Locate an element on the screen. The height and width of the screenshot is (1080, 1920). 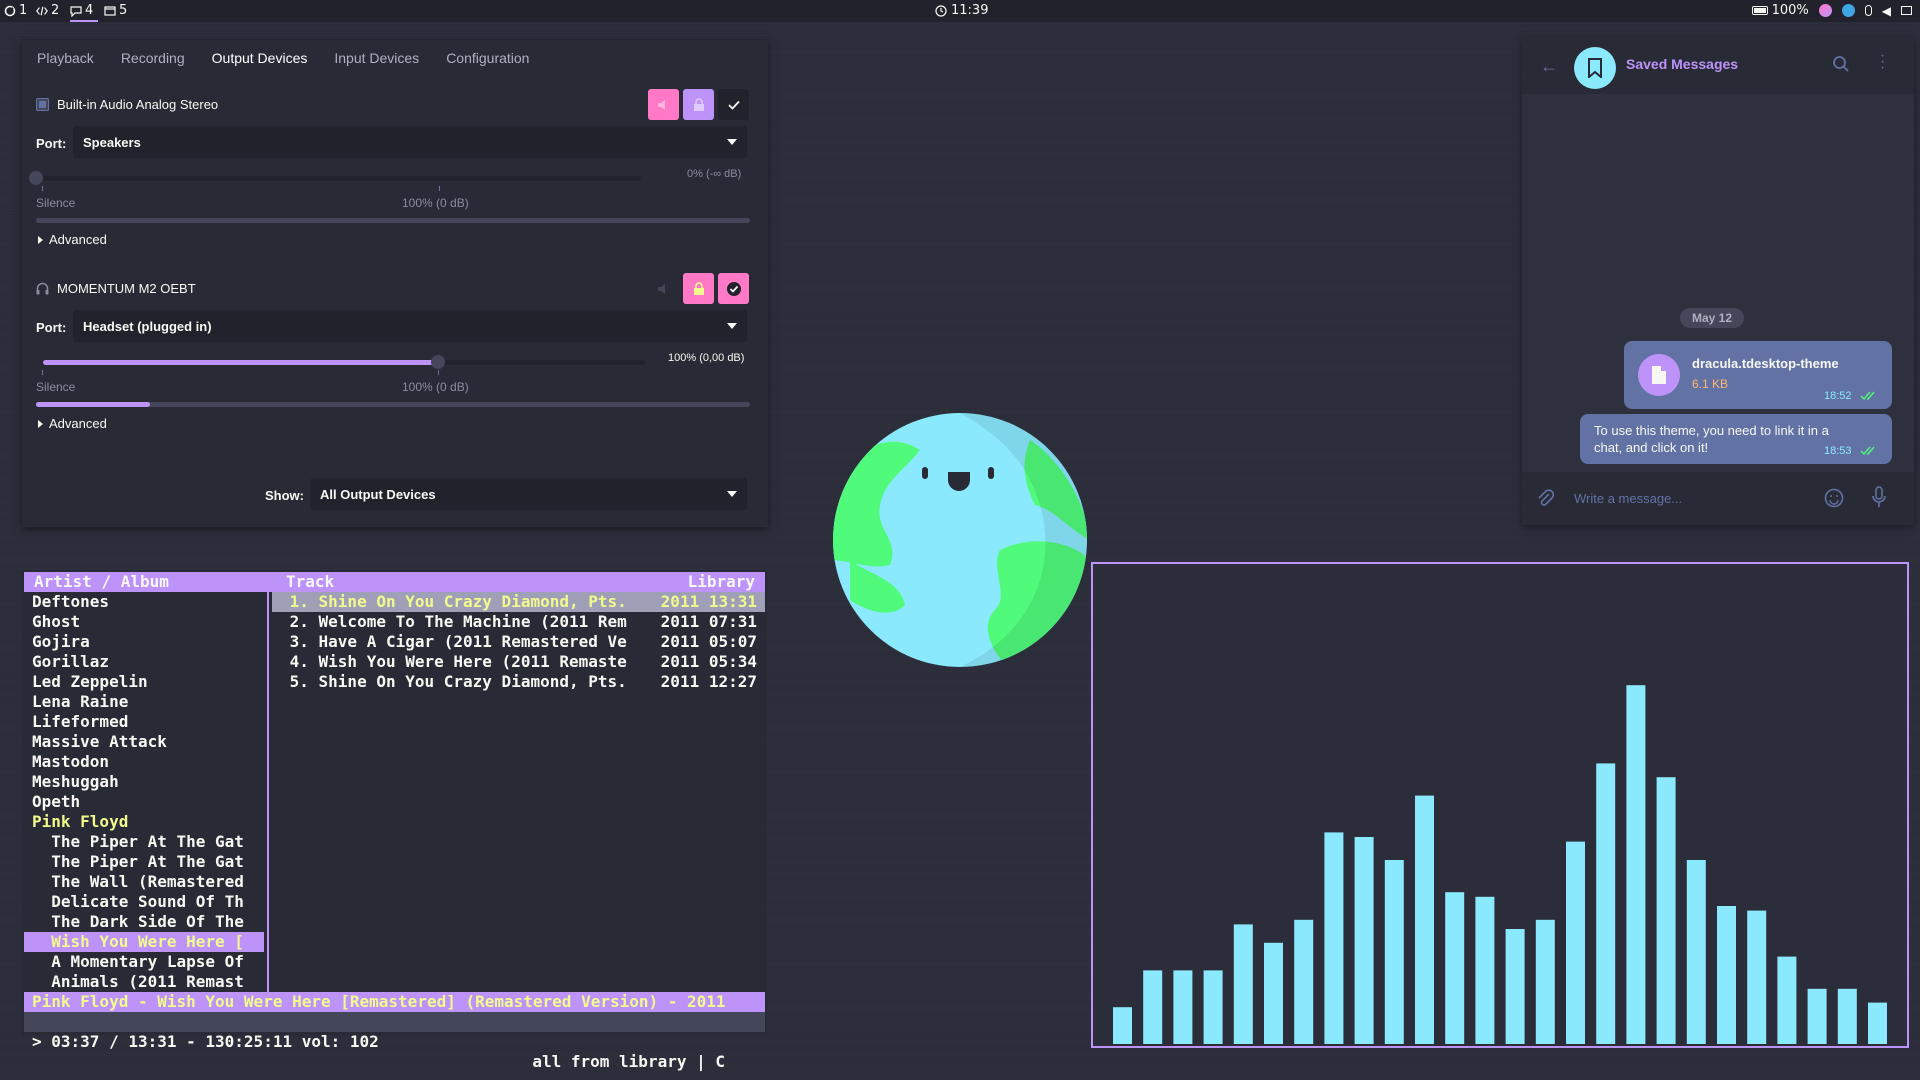
port-dropdown: Speakers is located at coordinates (410, 142).